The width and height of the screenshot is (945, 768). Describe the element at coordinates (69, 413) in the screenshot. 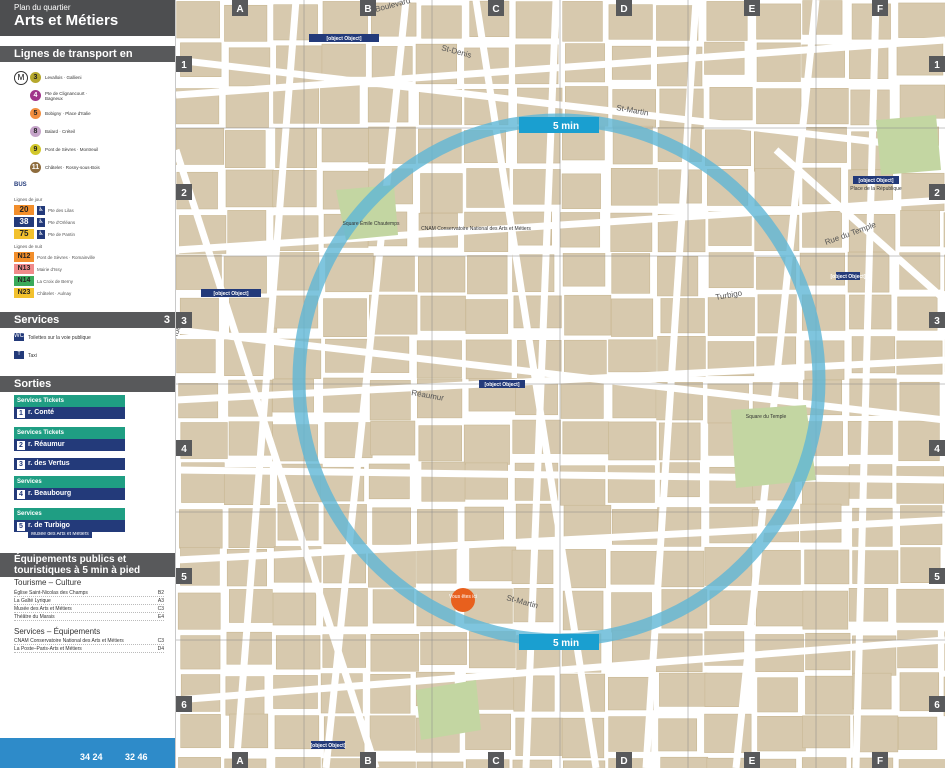

I see `exit-street: 1 r. Conté` at that location.